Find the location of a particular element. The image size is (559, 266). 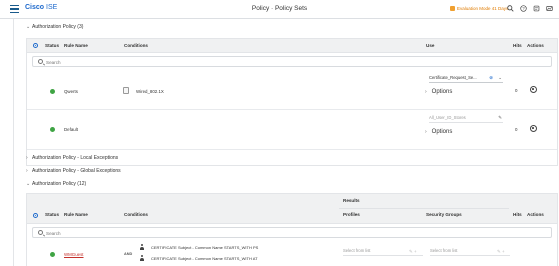

global-exceptions-title: Authorization Policy - Global Exceptions is located at coordinates (76, 171).